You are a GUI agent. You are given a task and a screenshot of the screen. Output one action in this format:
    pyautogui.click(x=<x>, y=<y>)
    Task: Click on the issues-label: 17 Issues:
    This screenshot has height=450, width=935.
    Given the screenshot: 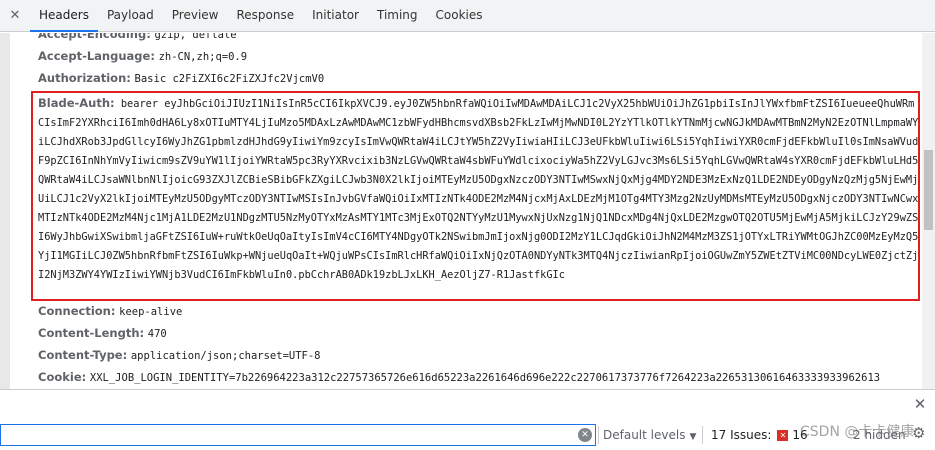 What is the action you would take?
    pyautogui.click(x=741, y=435)
    